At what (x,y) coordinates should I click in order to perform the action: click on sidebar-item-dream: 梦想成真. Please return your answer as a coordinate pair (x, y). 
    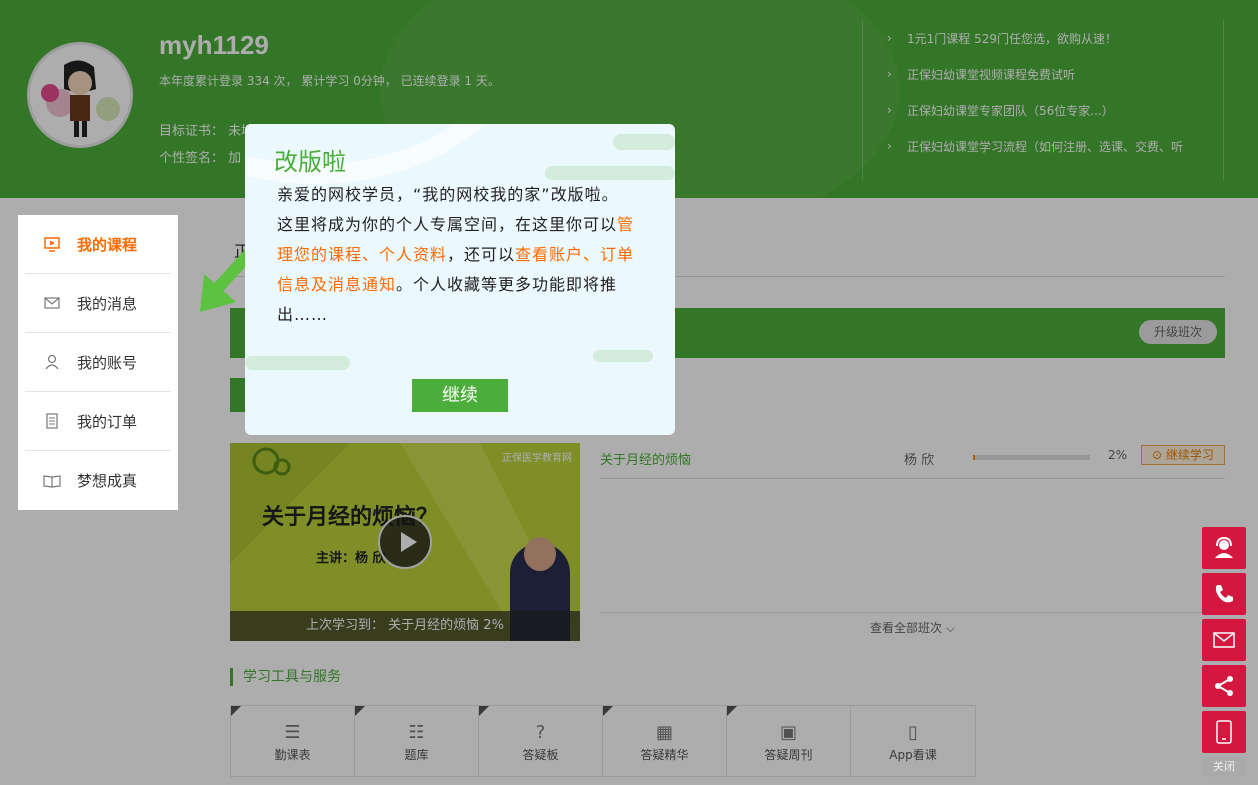
    Looking at the image, I should click on (98, 480).